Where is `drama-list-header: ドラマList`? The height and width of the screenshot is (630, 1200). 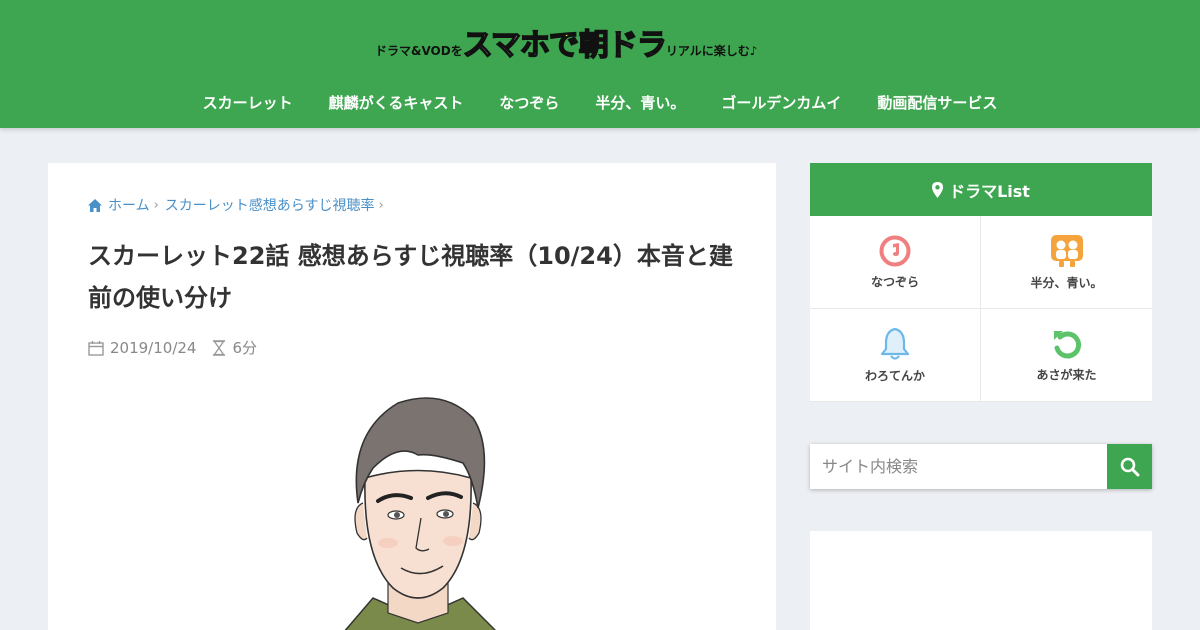
drama-list-header: ドラマList is located at coordinates (981, 189).